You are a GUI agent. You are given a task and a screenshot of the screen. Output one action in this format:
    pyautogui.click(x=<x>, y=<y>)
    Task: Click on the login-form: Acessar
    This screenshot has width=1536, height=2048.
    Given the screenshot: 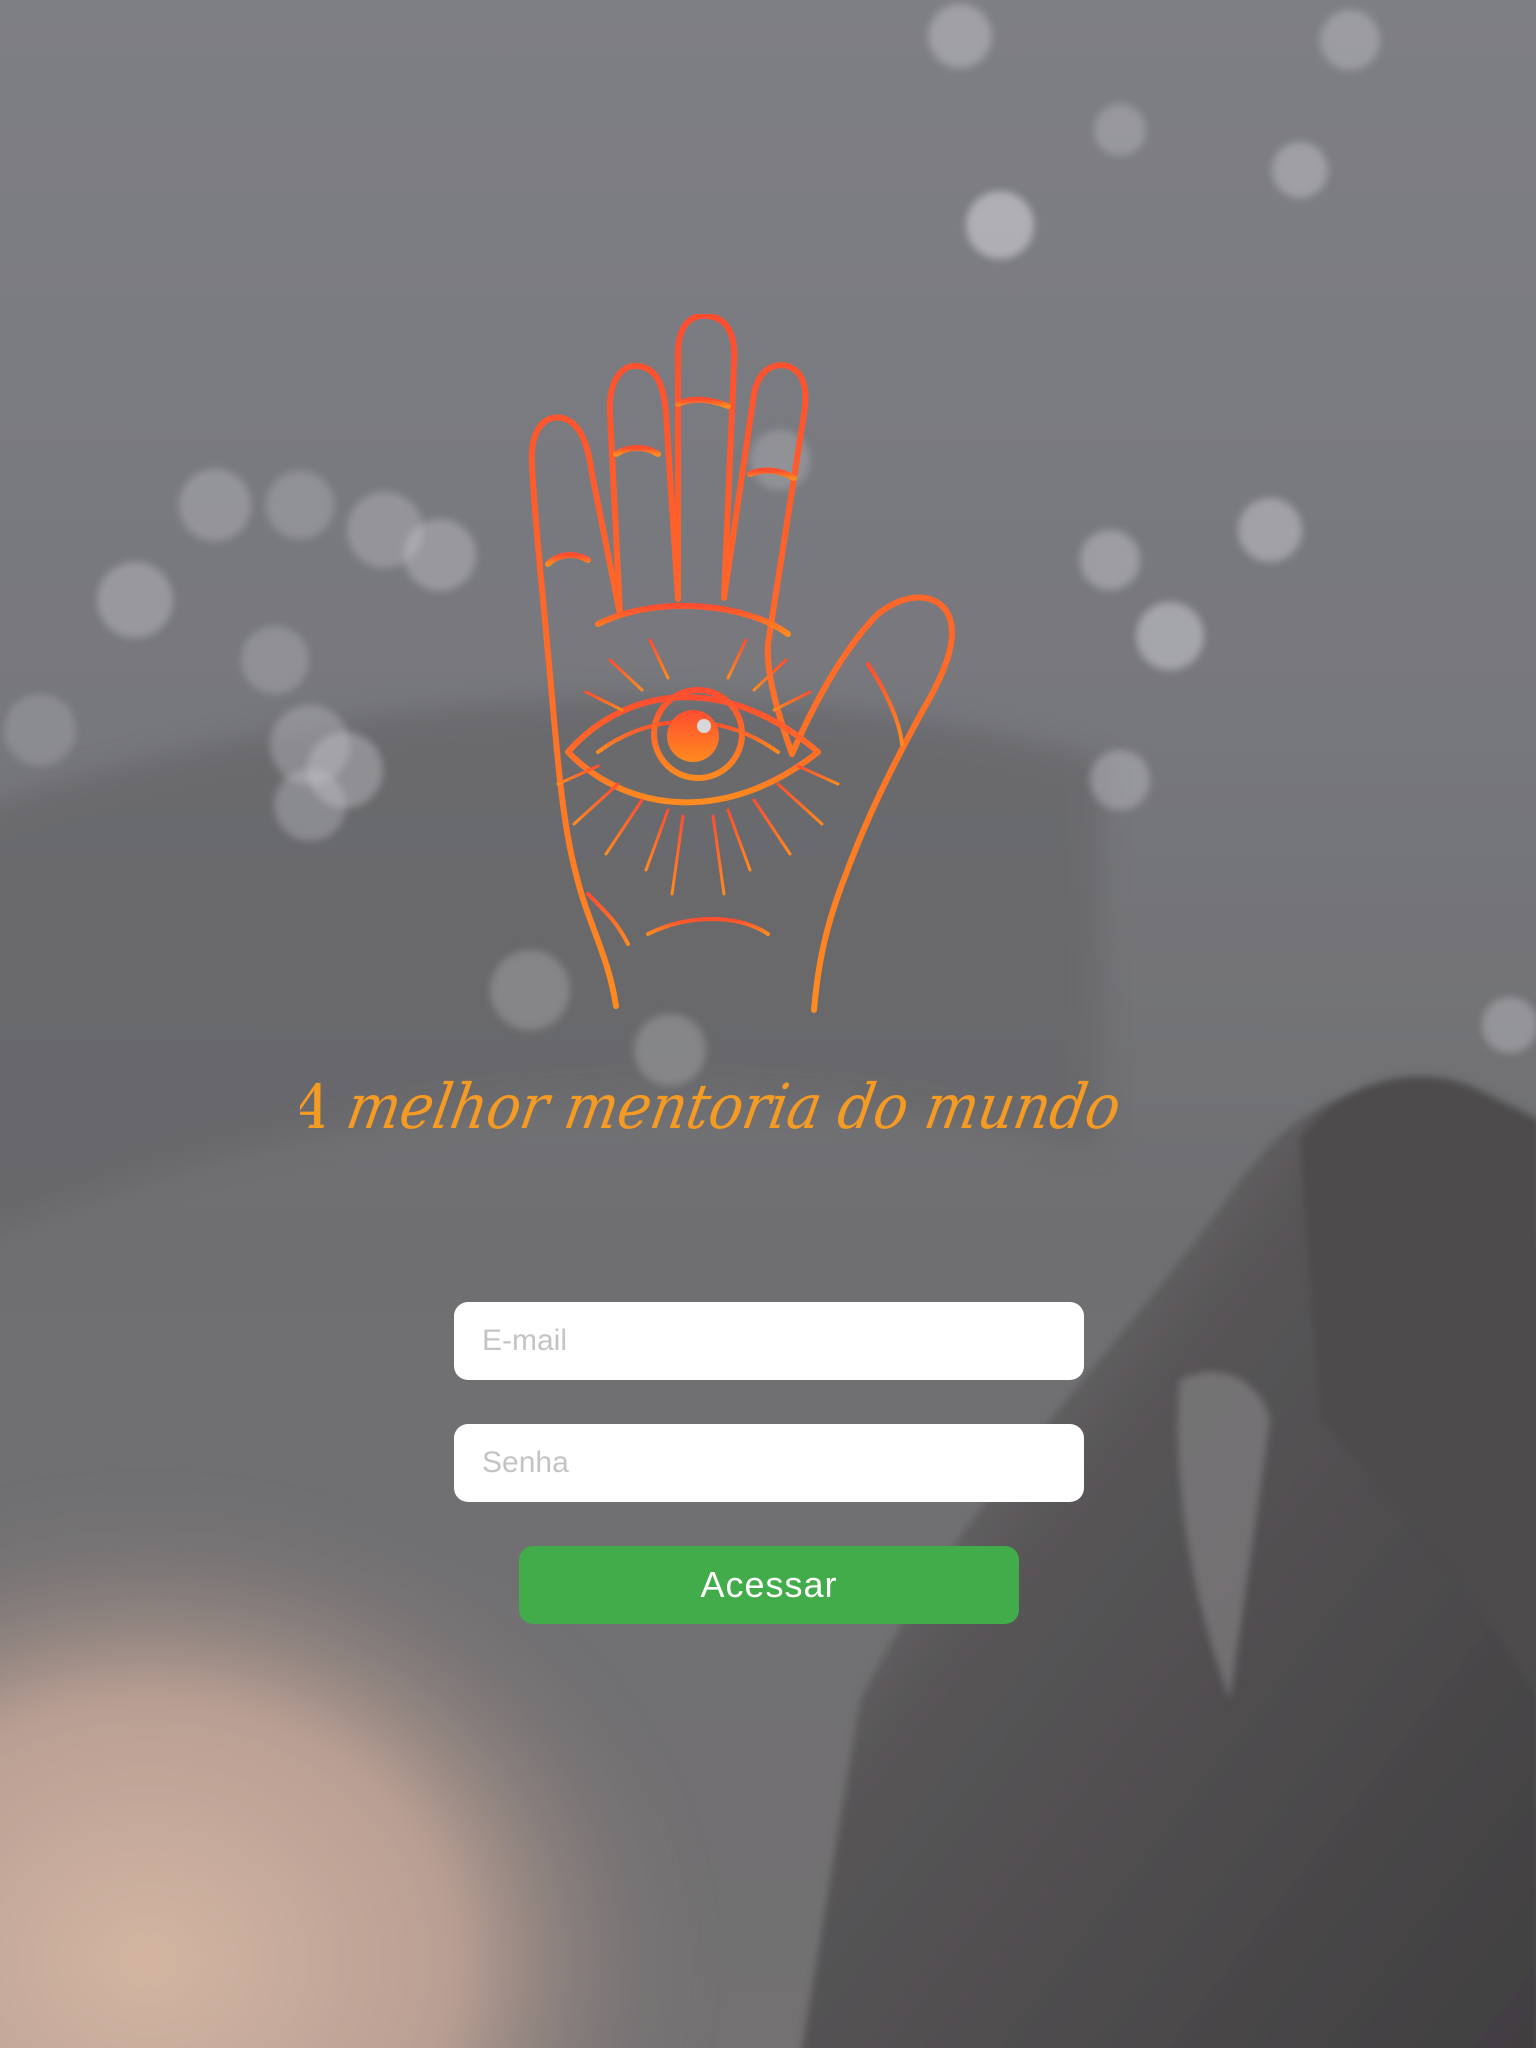 What is the action you would take?
    pyautogui.click(x=769, y=1463)
    